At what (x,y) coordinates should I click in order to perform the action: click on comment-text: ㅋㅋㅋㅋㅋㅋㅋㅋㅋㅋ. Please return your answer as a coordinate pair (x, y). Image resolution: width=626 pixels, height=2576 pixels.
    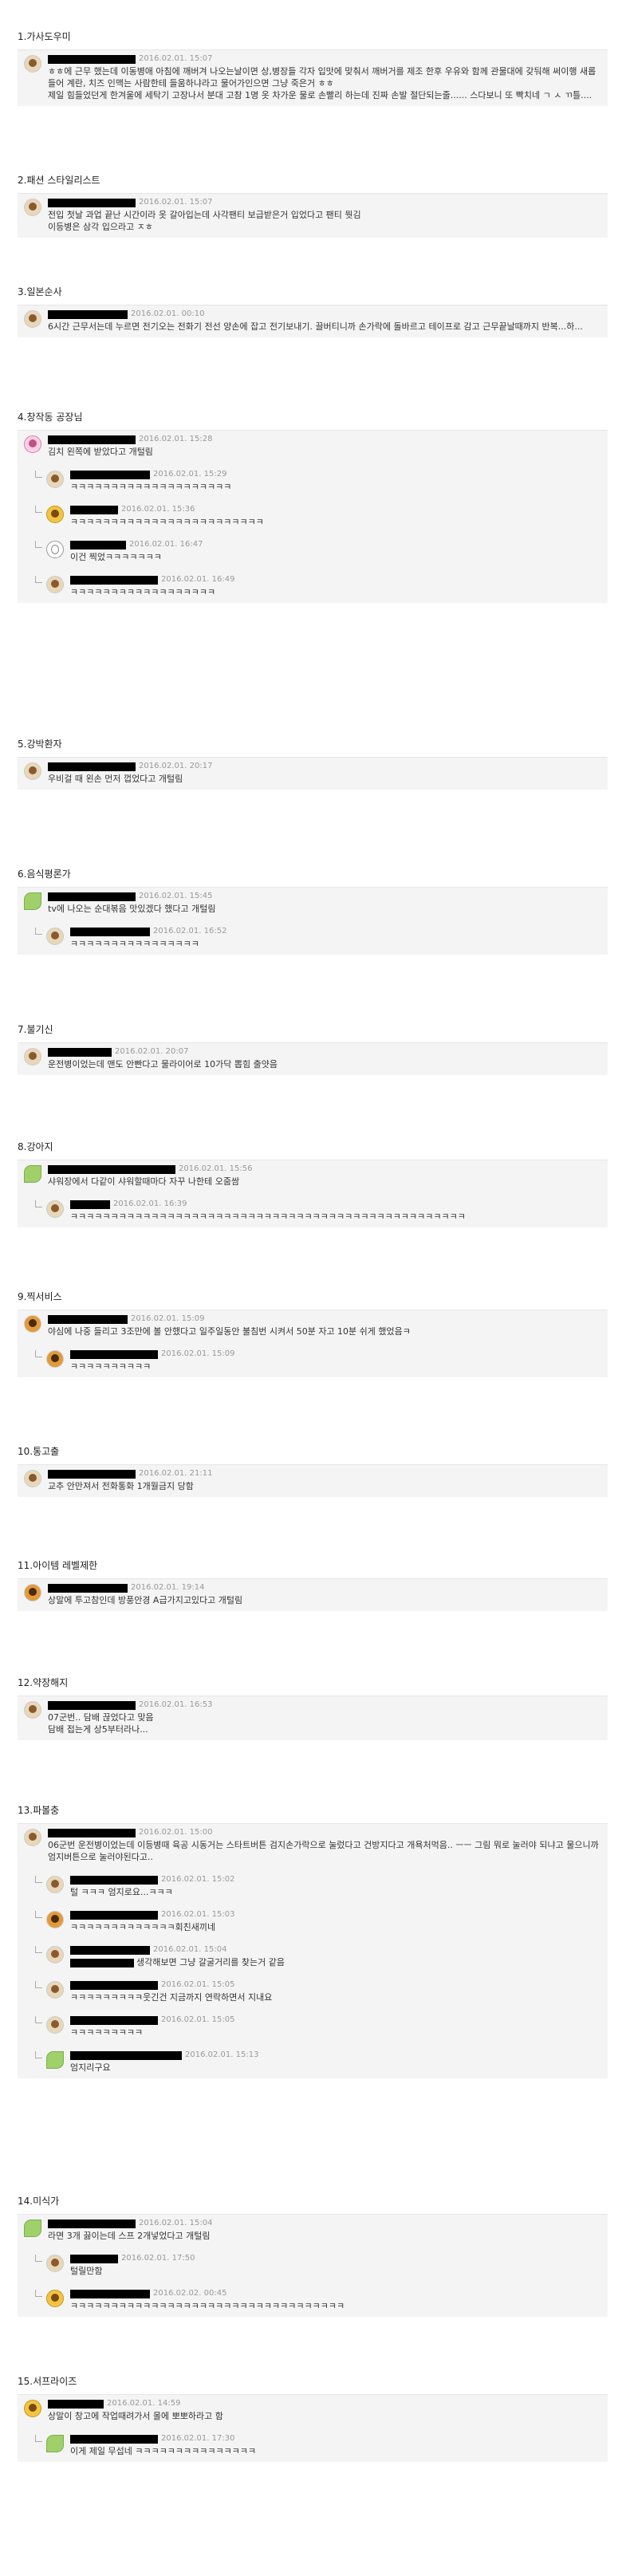
    Looking at the image, I should click on (111, 1366).